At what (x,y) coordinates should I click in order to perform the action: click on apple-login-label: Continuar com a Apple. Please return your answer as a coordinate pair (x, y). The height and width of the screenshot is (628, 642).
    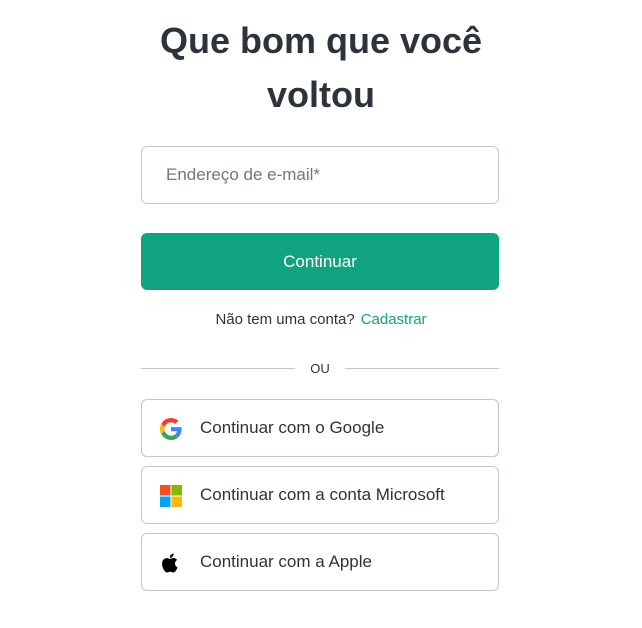
    Looking at the image, I should click on (286, 561).